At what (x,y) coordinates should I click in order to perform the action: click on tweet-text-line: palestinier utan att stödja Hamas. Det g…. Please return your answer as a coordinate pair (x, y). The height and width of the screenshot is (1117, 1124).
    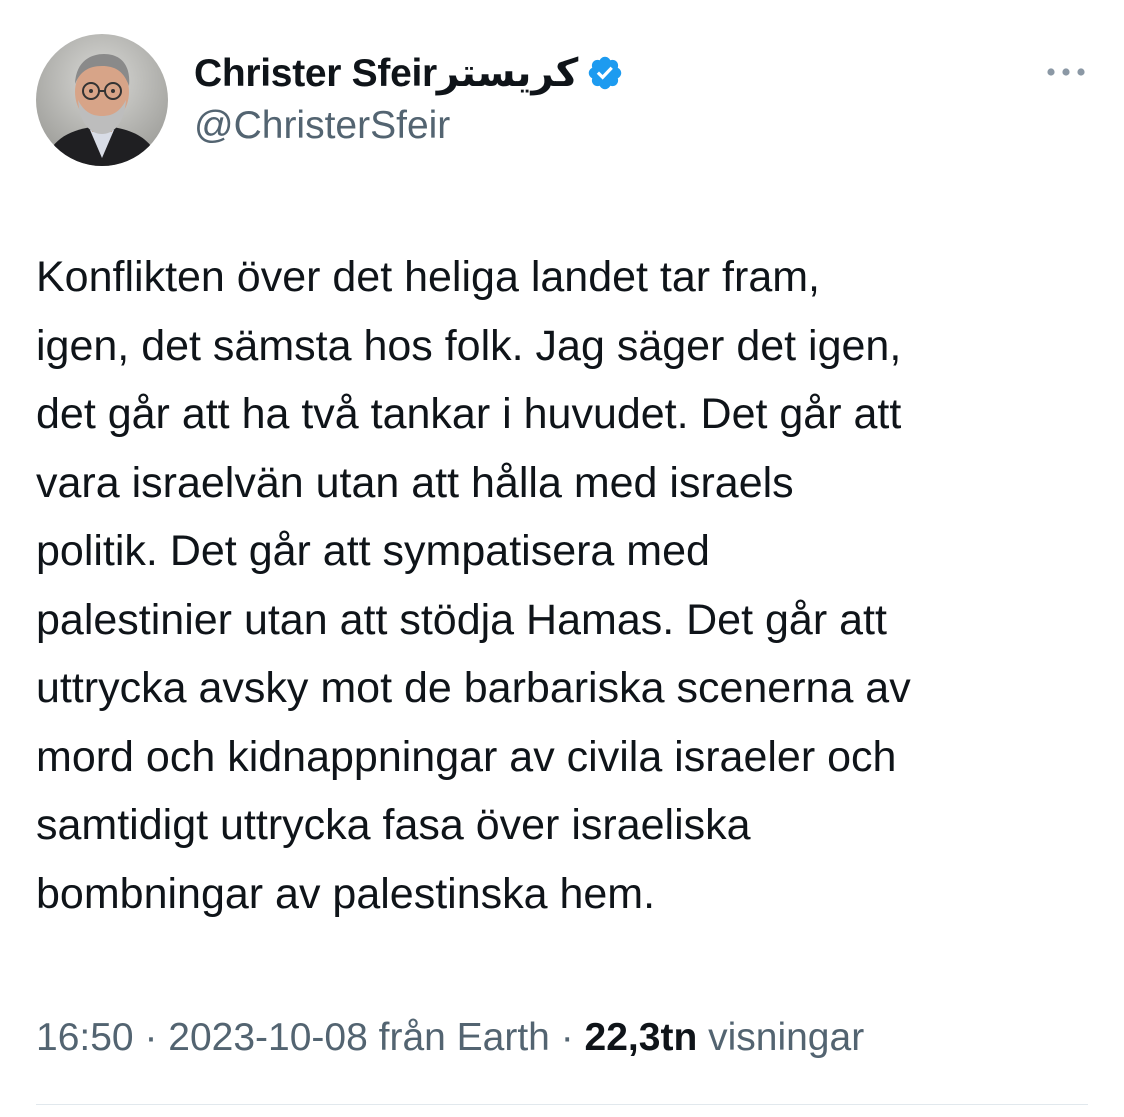
    Looking at the image, I should click on (461, 619).